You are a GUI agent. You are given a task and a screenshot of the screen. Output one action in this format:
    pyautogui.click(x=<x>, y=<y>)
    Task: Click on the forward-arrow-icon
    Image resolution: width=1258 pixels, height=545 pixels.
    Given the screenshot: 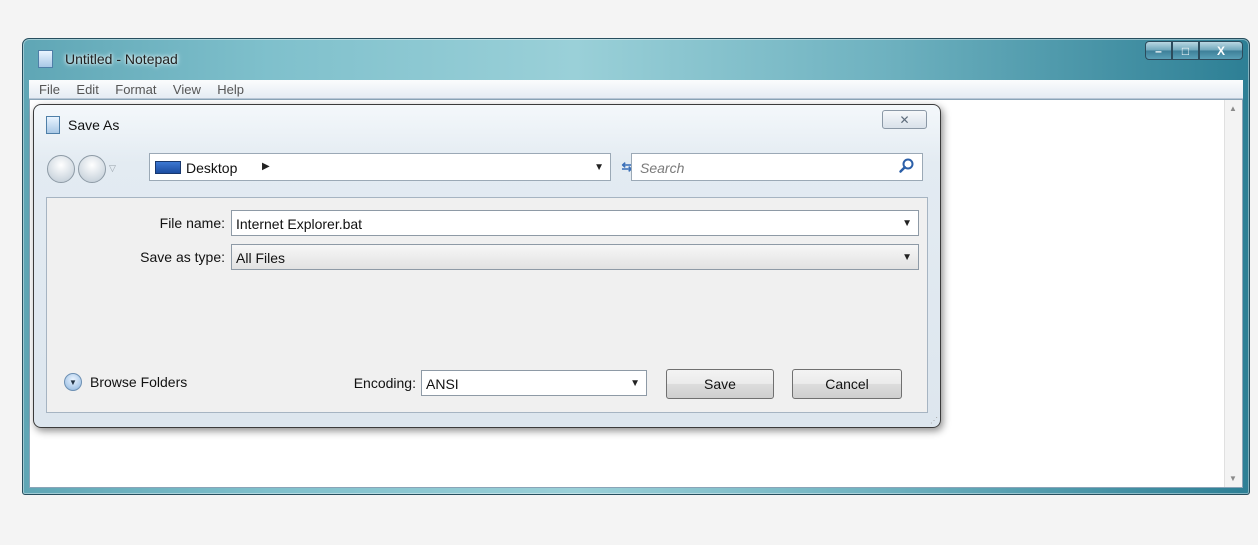 What is the action you would take?
    pyautogui.click(x=92, y=169)
    